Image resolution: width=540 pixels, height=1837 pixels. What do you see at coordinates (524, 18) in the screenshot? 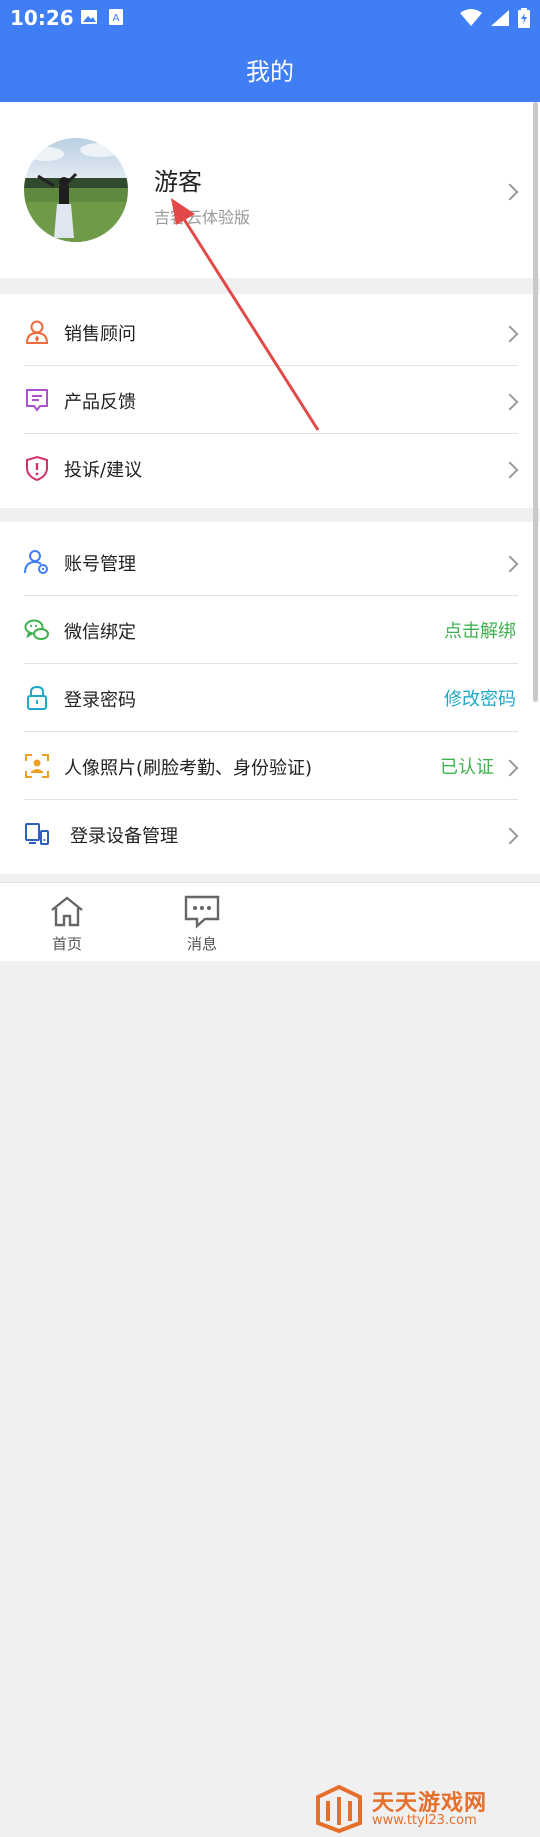
I see `battery-icon` at bounding box center [524, 18].